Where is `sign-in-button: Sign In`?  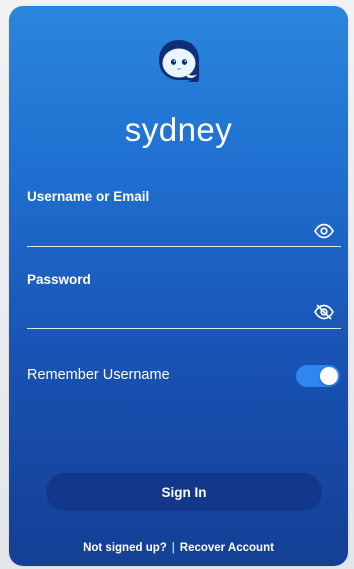 sign-in-button: Sign In is located at coordinates (184, 492).